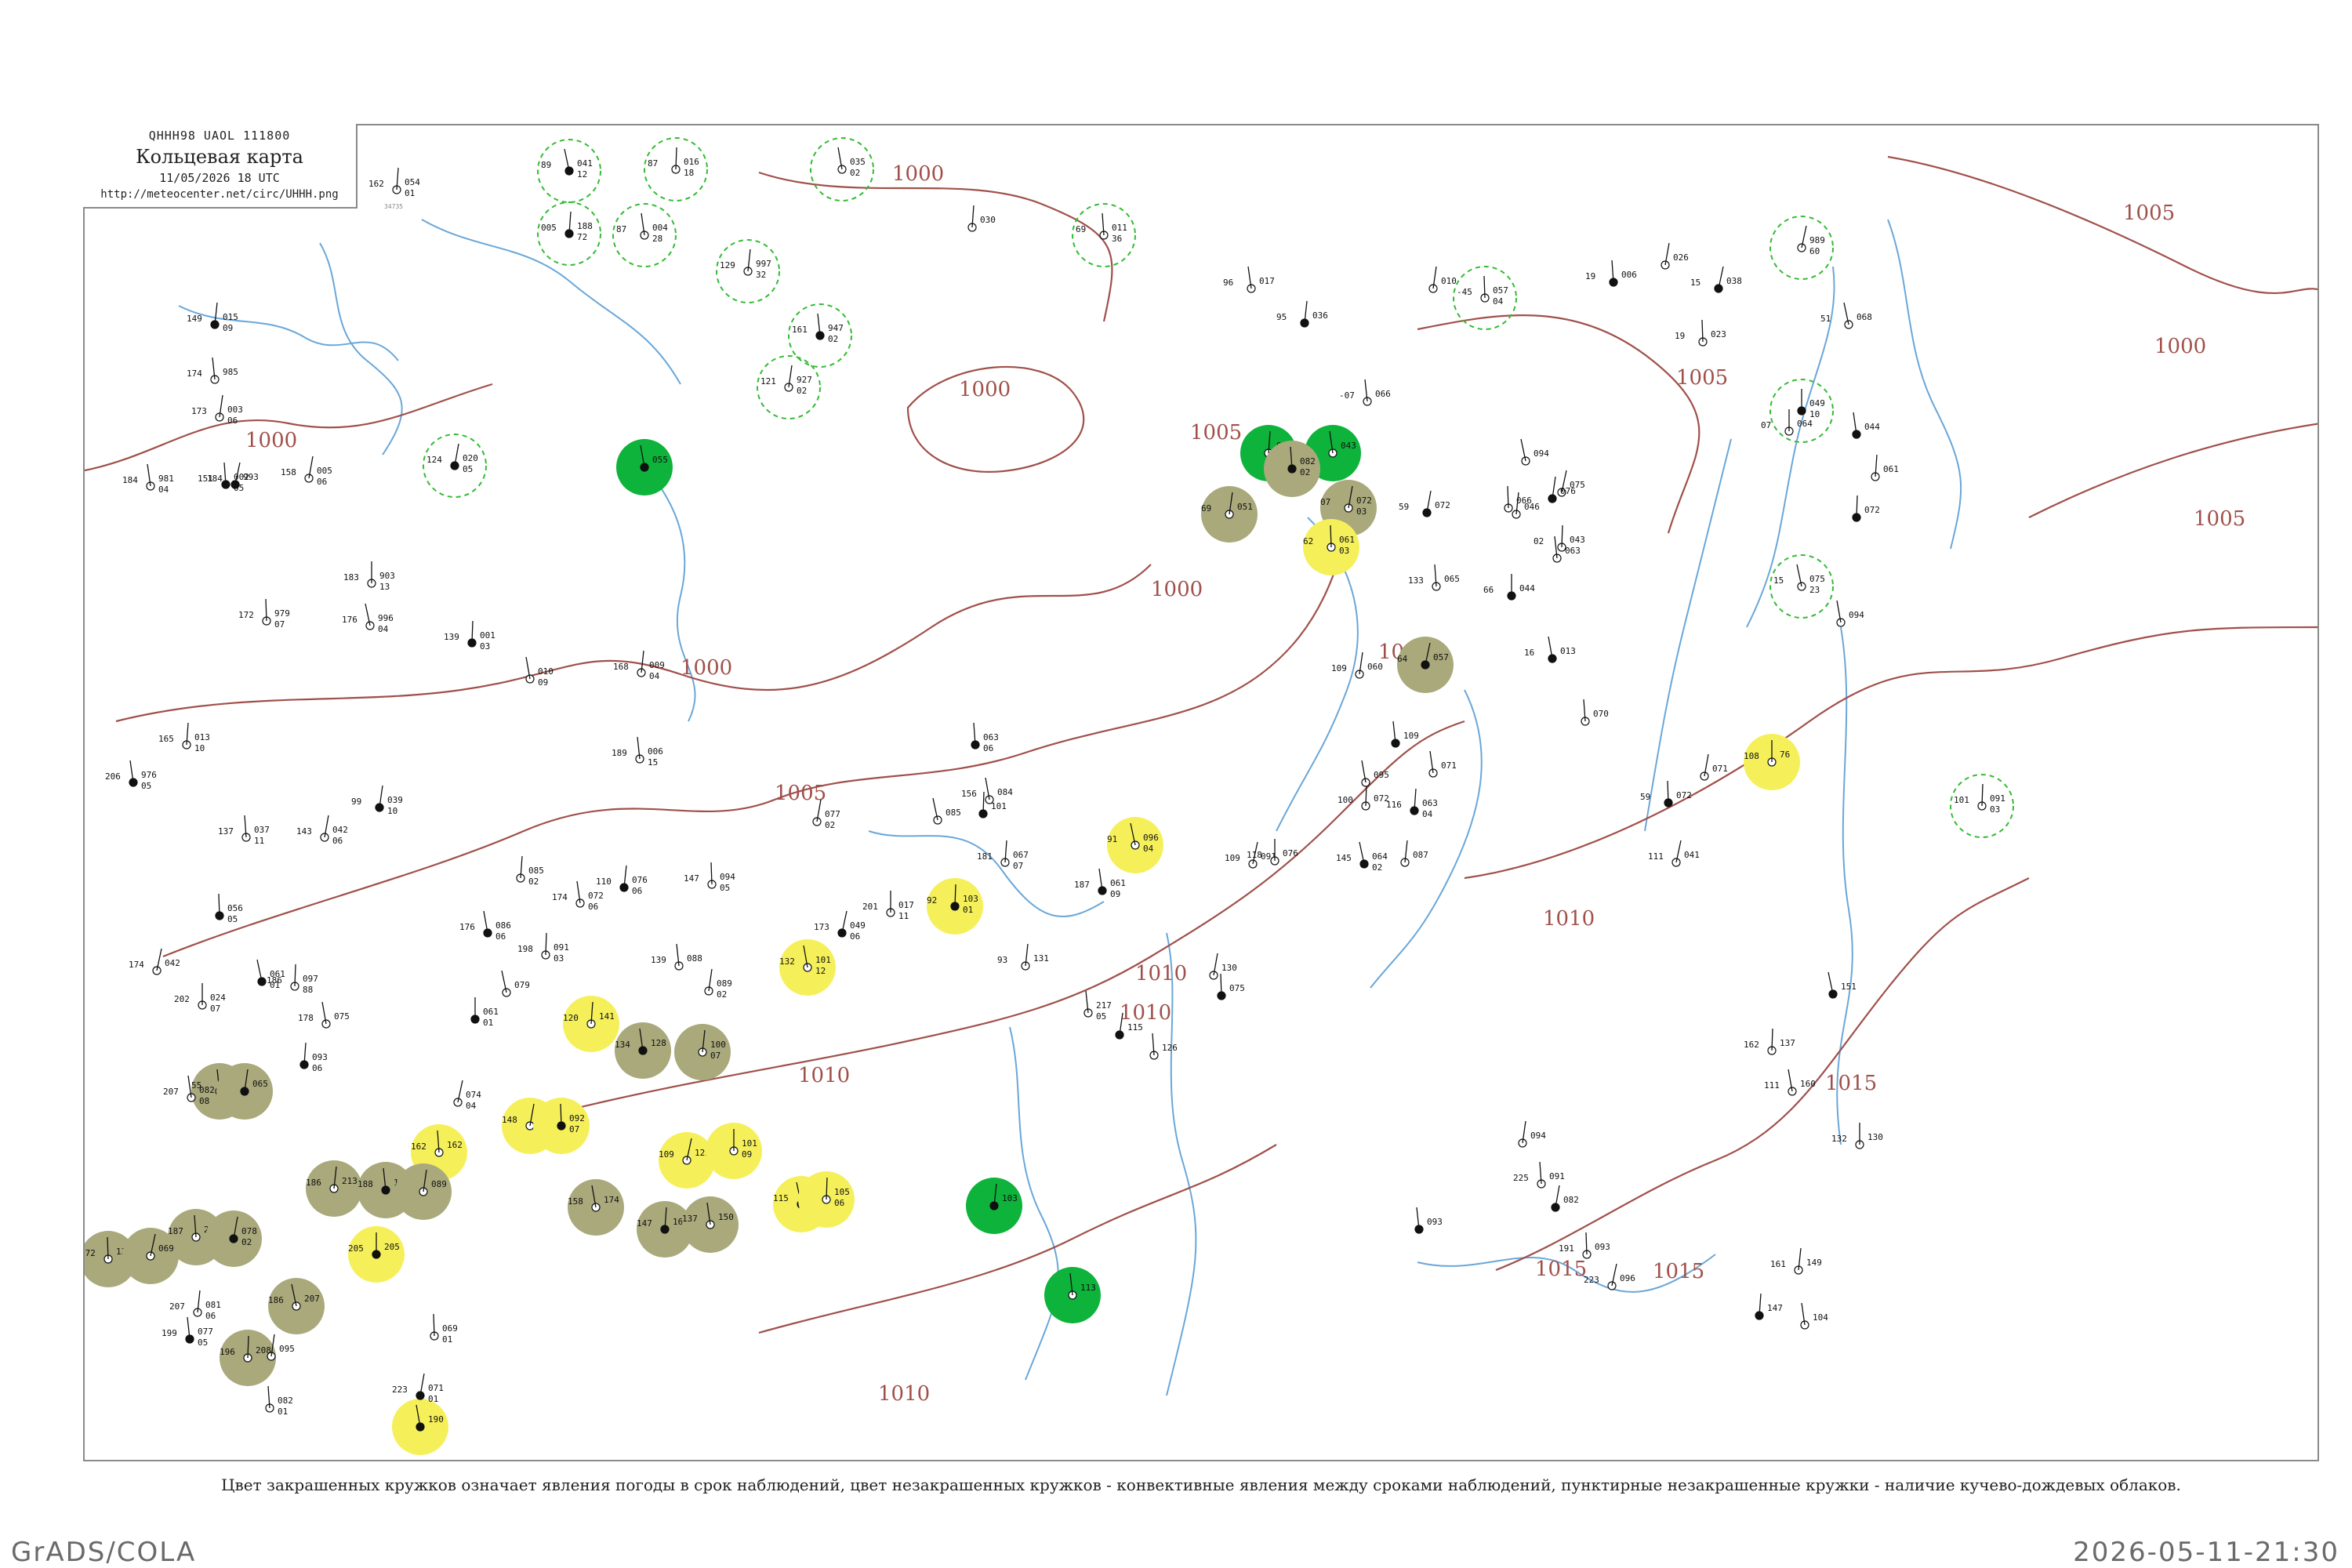 The image size is (2352, 1568). I want to click on station-plot: 07705 199, so click(187, 1332).